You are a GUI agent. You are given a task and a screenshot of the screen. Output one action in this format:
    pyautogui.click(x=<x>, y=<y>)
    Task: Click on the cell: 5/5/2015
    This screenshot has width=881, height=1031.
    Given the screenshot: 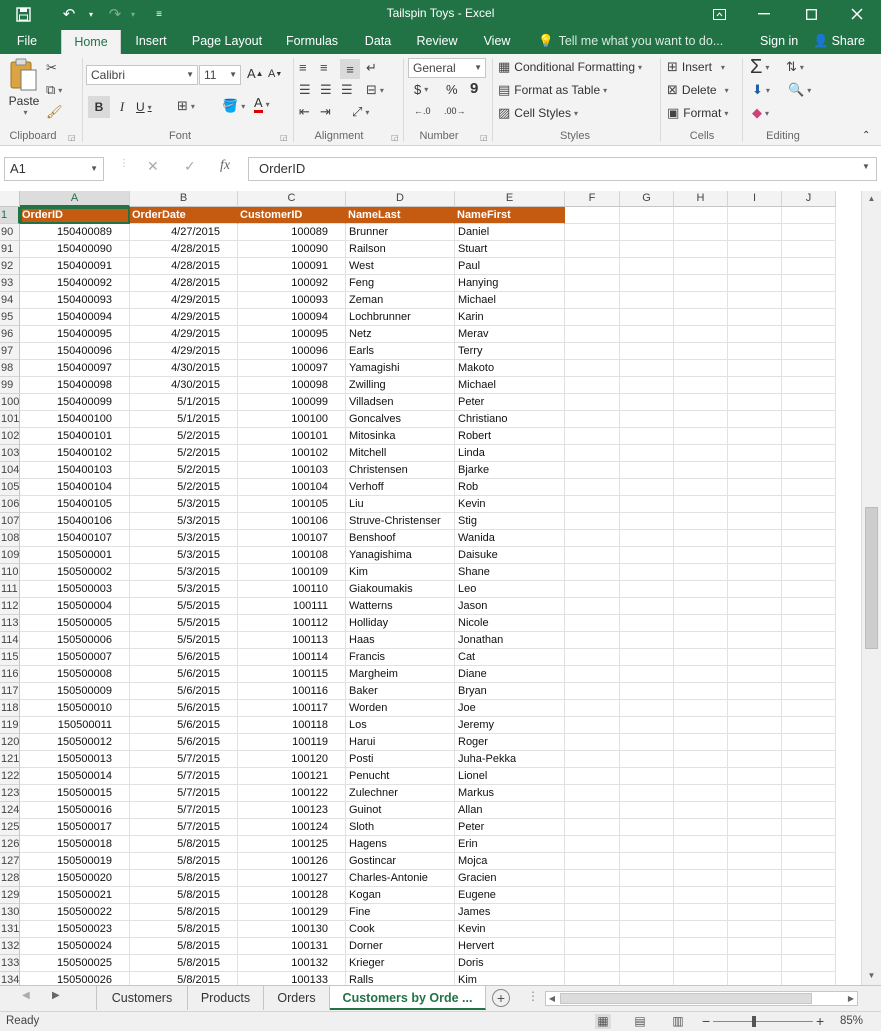 What is the action you would take?
    pyautogui.click(x=184, y=606)
    